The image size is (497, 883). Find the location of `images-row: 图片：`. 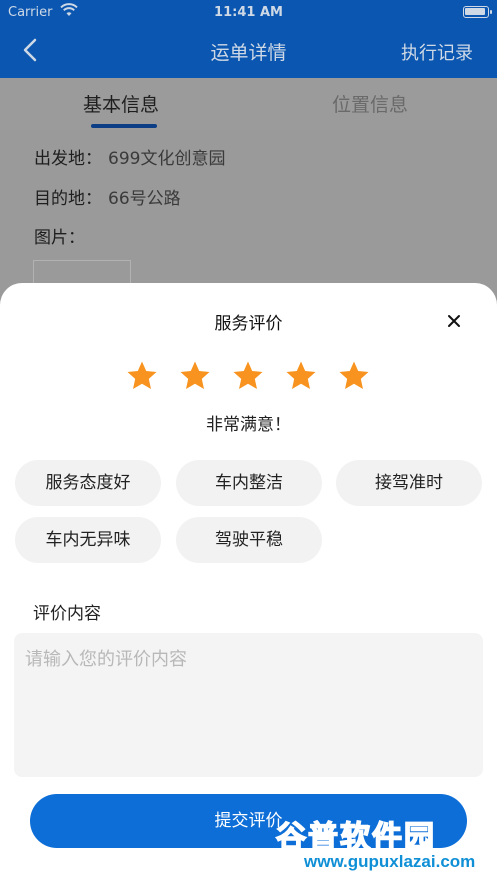

images-row: 图片： is located at coordinates (59, 235).